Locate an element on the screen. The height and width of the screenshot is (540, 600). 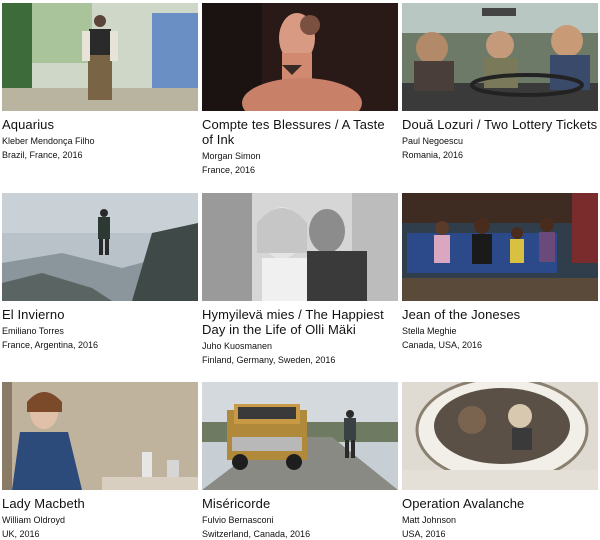
film-title: Miséricorde is located at coordinates (300, 503).